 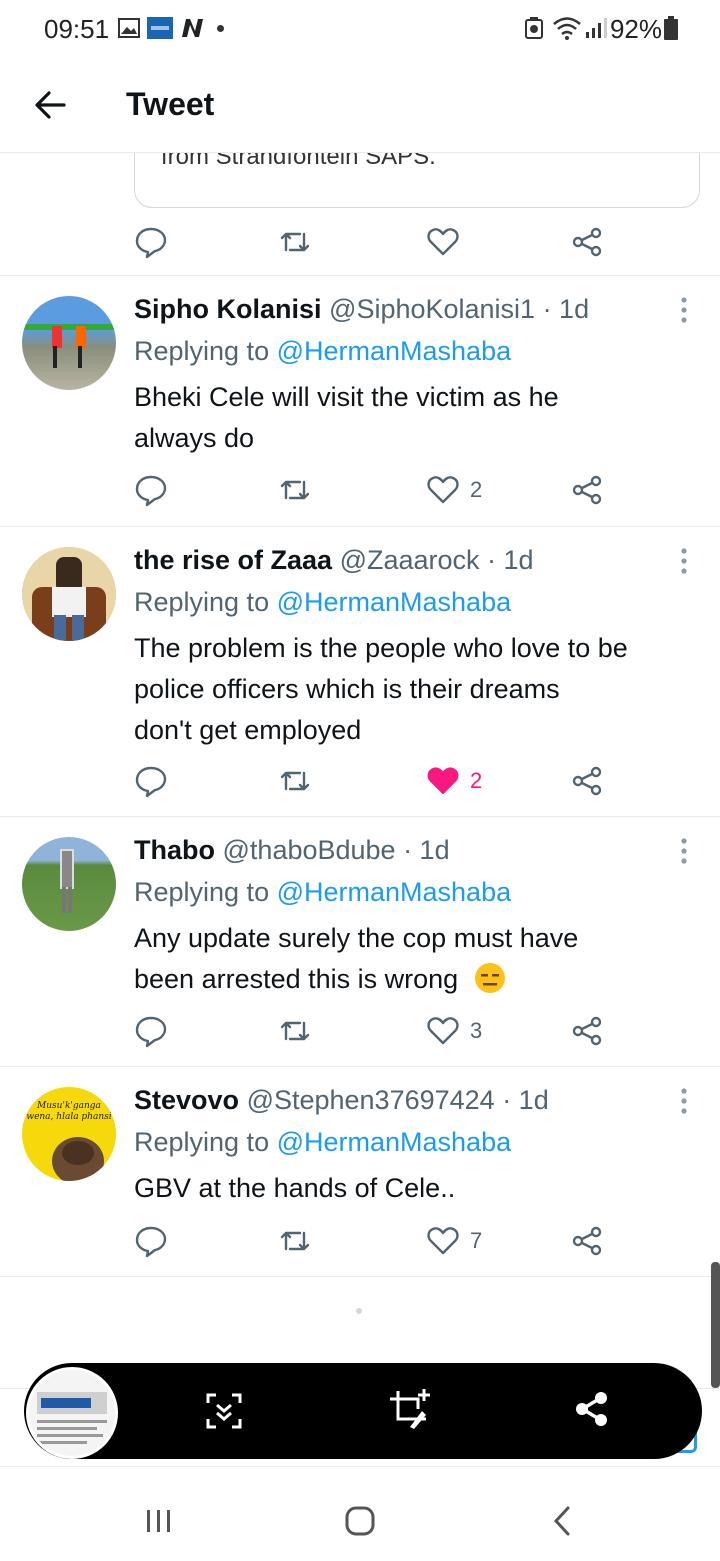 What do you see at coordinates (356, 938) in the screenshot?
I see `tweet-text-line: Any update surely the cop must have` at bounding box center [356, 938].